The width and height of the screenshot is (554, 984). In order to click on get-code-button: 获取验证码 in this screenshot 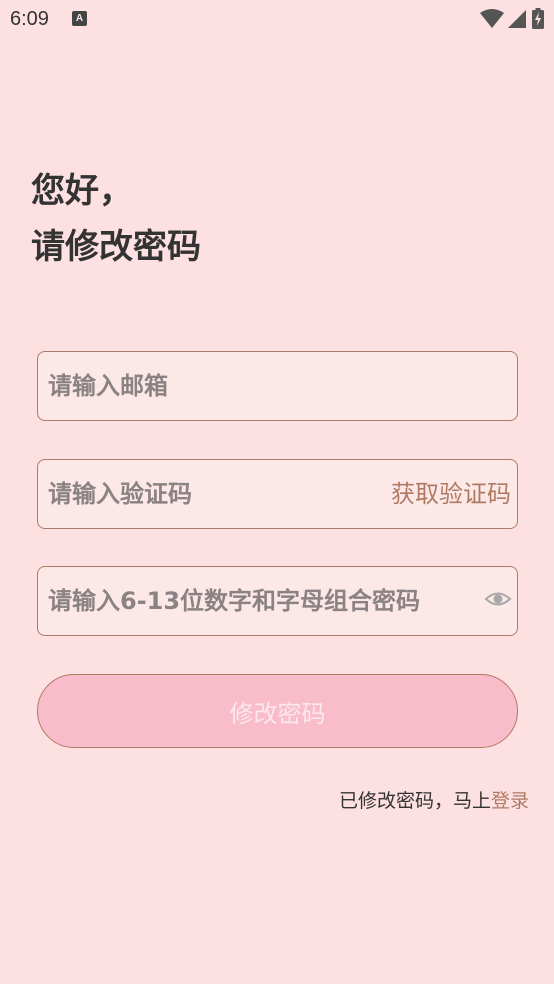, I will do `click(451, 494)`.